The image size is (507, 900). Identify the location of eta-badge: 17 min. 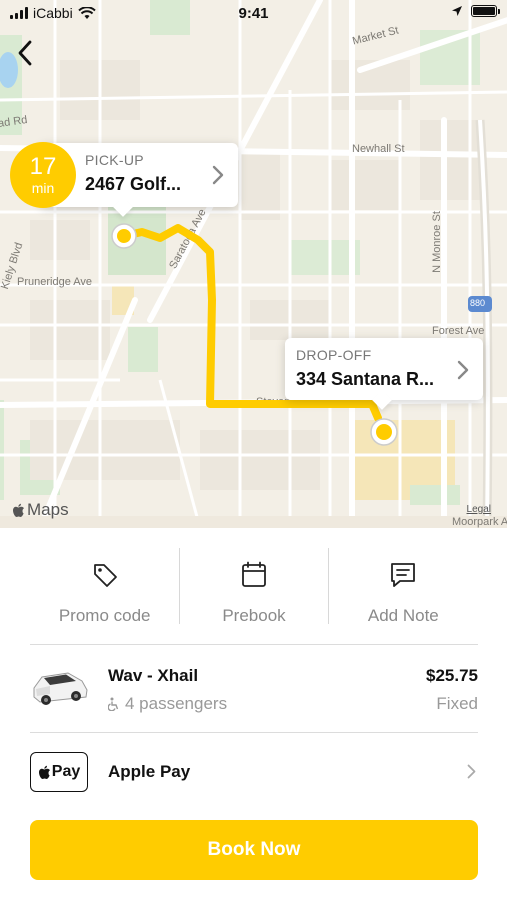
(43, 175).